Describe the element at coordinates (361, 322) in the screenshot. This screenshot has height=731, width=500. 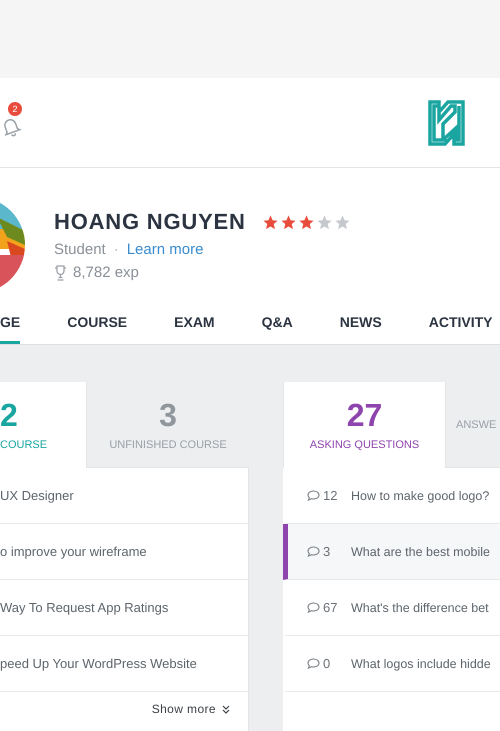
I see `nav-tab: NEWS` at that location.